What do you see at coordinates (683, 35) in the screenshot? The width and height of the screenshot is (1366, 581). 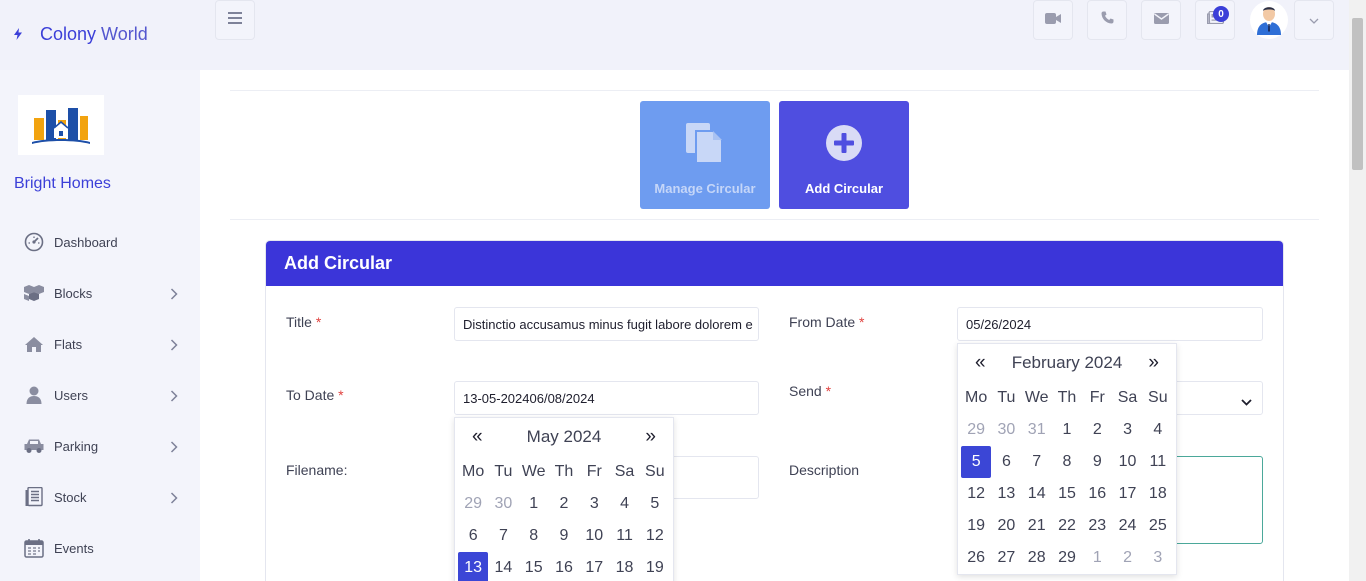 I see `top-bar: Colony World 0` at bounding box center [683, 35].